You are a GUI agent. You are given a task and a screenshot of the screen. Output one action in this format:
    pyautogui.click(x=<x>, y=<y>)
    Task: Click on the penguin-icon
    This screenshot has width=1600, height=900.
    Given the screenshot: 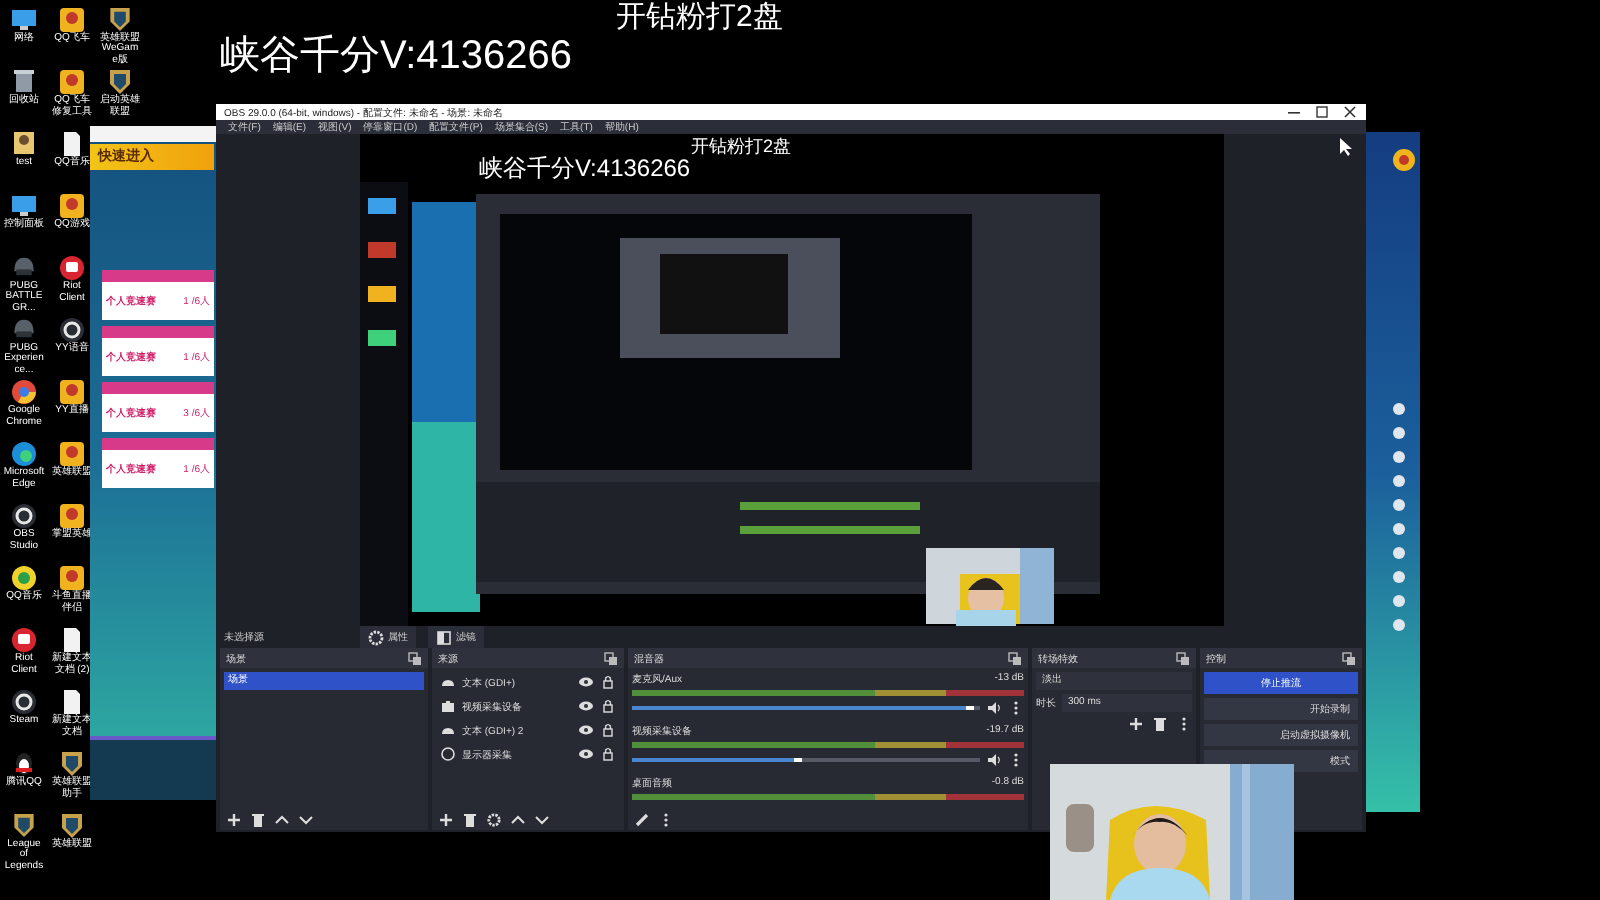 What is the action you would take?
    pyautogui.click(x=24, y=764)
    